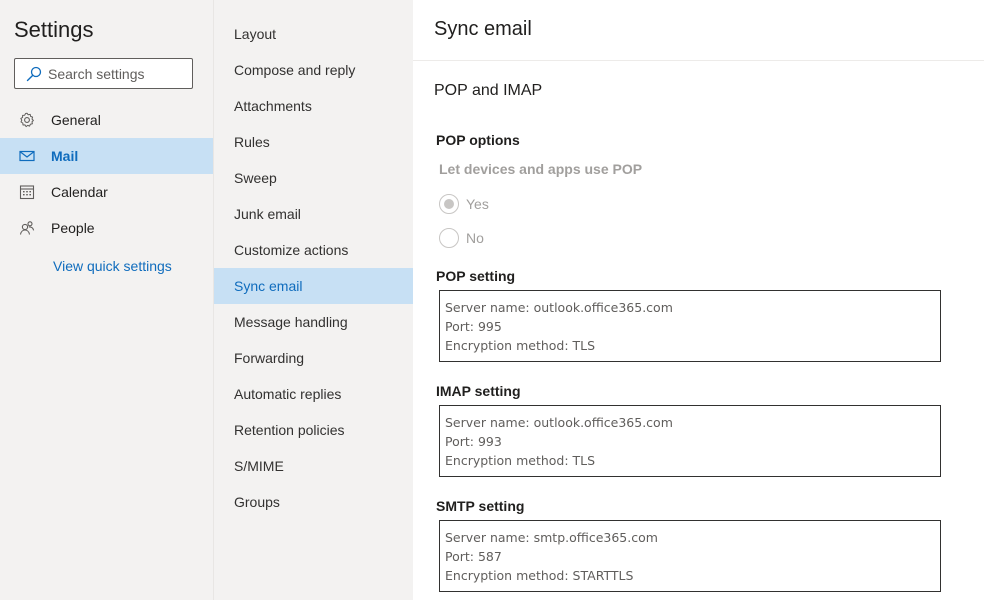  What do you see at coordinates (698, 30) in the screenshot?
I see `content-header: Sync email` at bounding box center [698, 30].